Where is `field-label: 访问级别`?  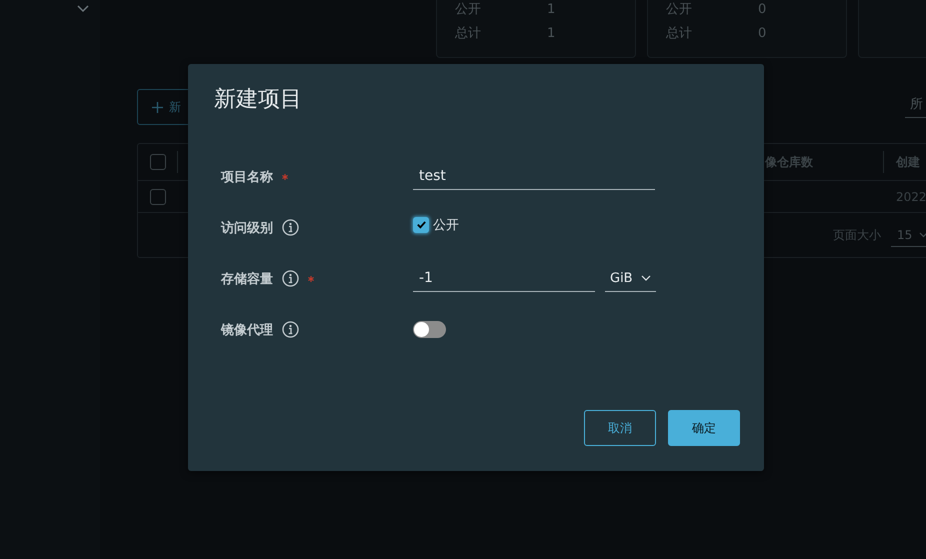 field-label: 访问级别 is located at coordinates (247, 228).